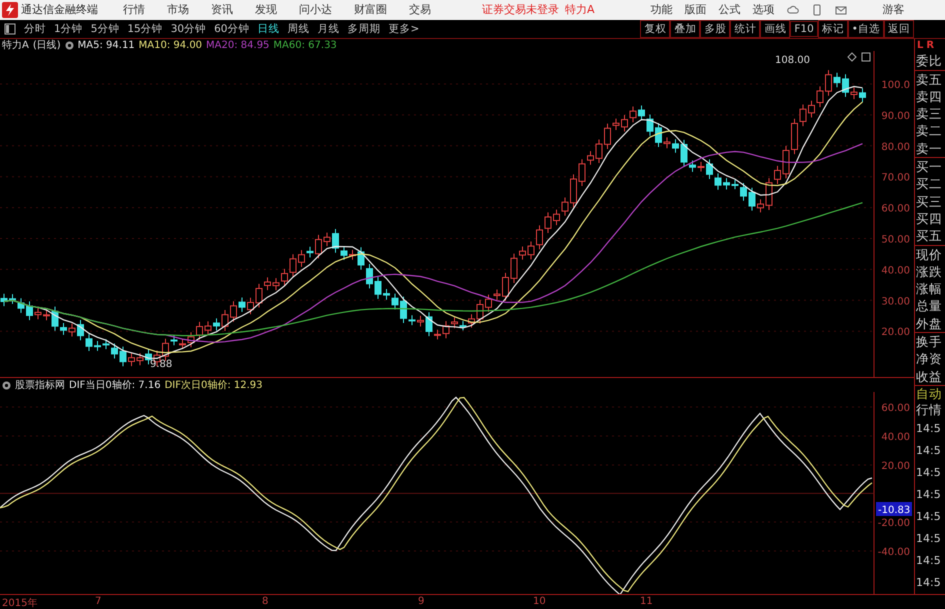  I want to click on period-tab: 5分钟, so click(105, 29).